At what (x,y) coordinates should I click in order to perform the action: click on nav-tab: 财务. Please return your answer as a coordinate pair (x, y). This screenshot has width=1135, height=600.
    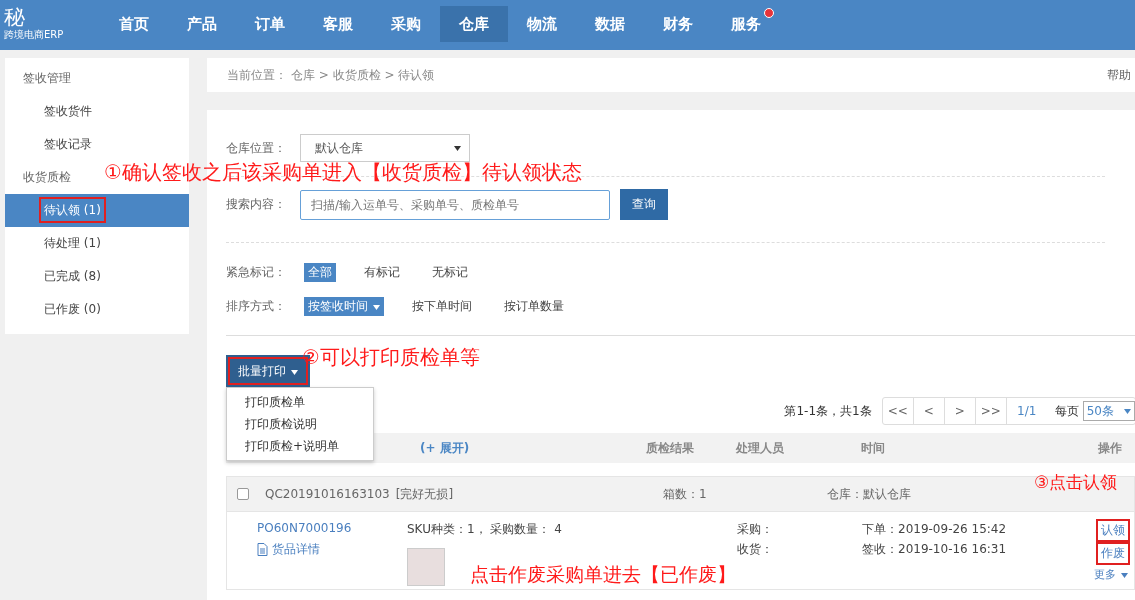
    Looking at the image, I should click on (678, 24).